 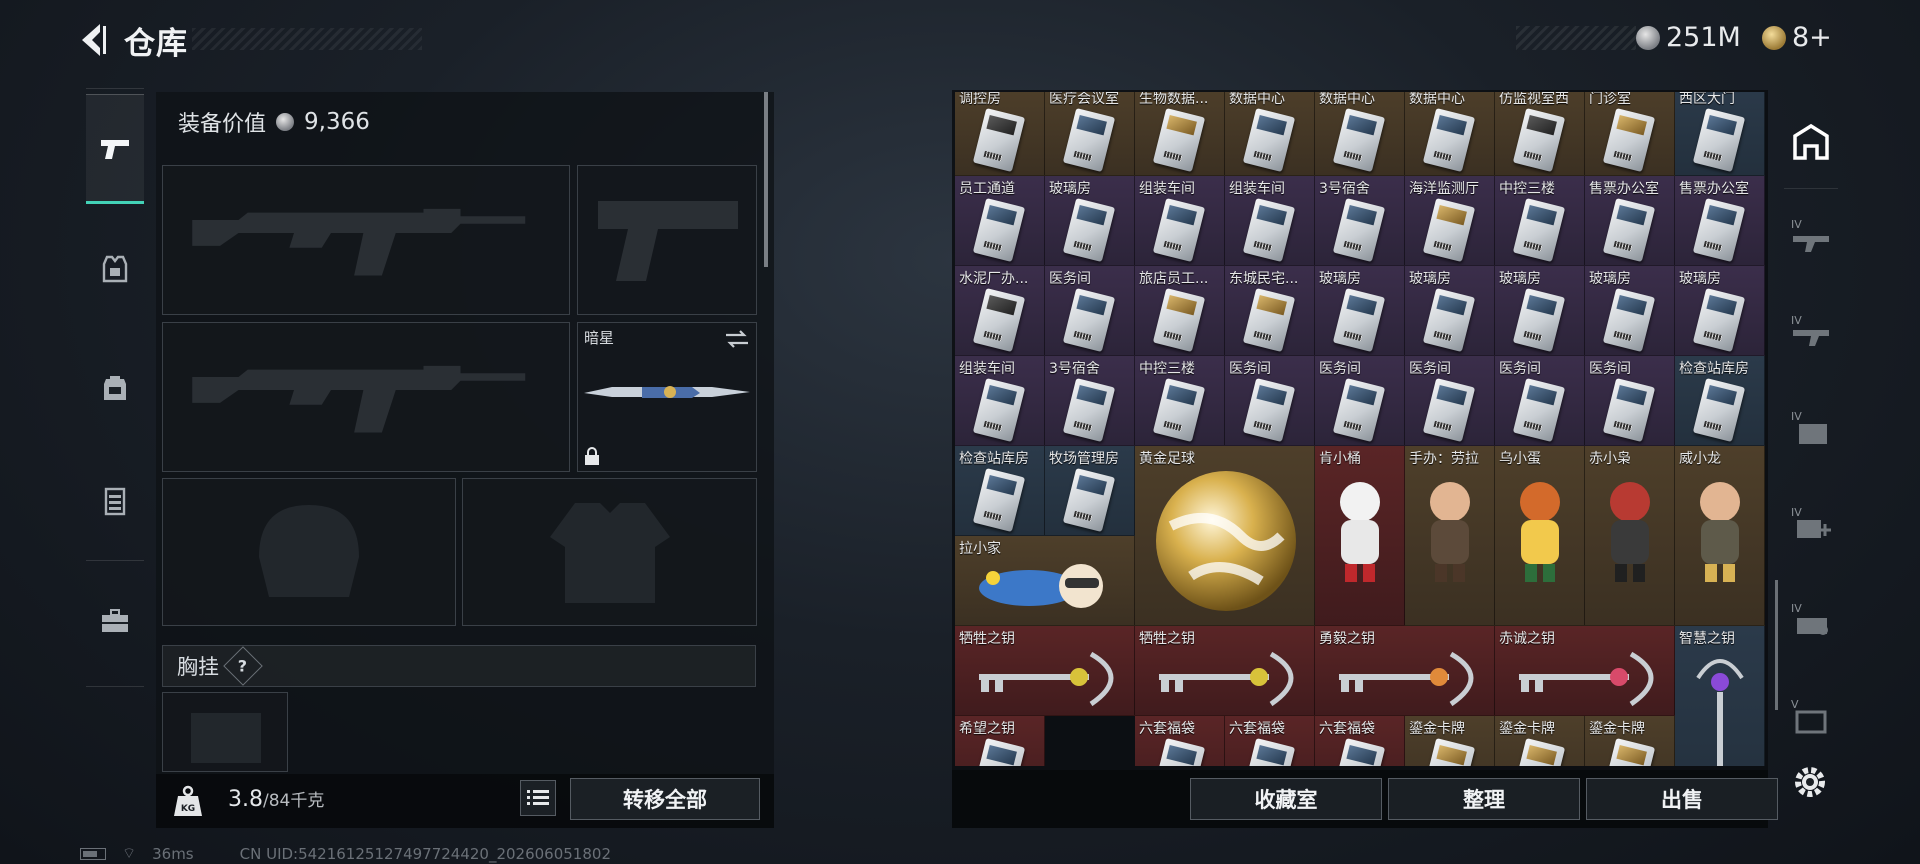 What do you see at coordinates (1720, 696) in the screenshot?
I see `key-item: 智慧之钥` at bounding box center [1720, 696].